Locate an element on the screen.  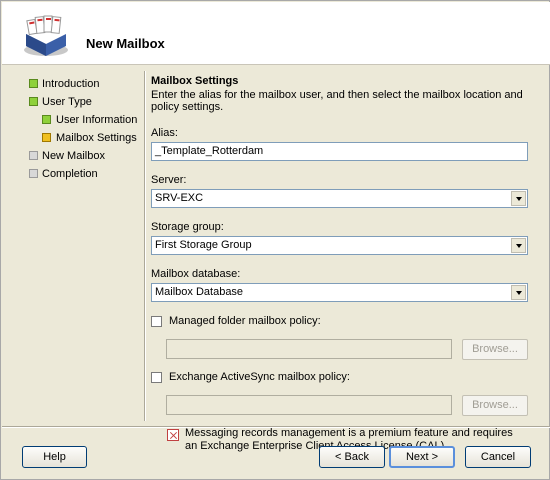
step-introduction: Introduction is located at coordinates (81, 84).